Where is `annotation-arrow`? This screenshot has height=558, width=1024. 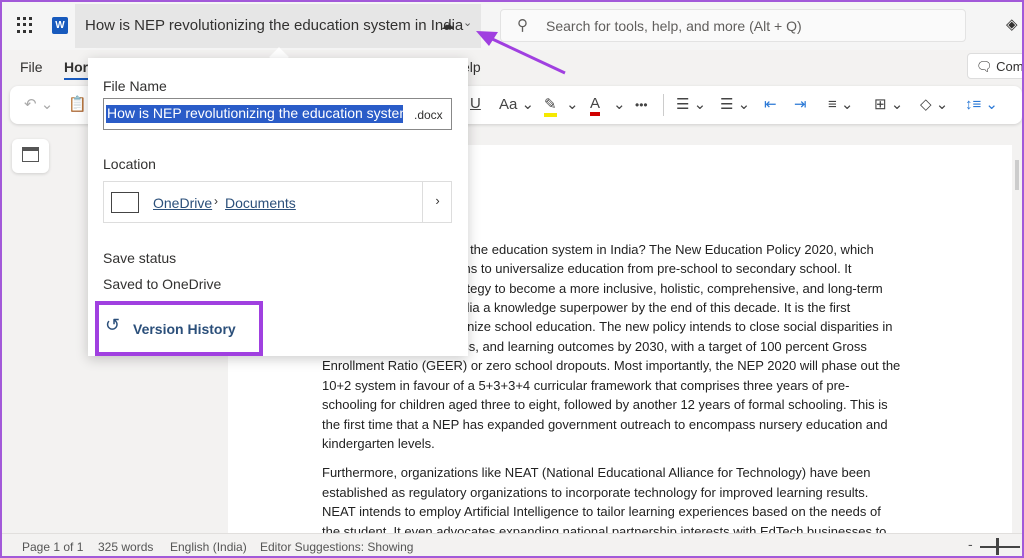
annotation-arrow is located at coordinates (521, 53).